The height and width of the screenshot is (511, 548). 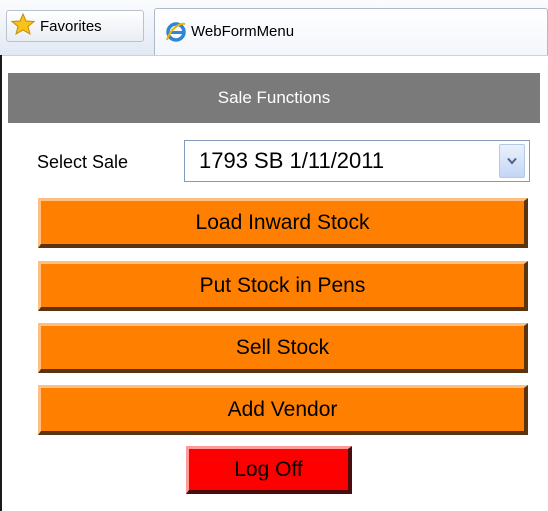 What do you see at coordinates (71, 26) in the screenshot?
I see `favorites-label: Favorites` at bounding box center [71, 26].